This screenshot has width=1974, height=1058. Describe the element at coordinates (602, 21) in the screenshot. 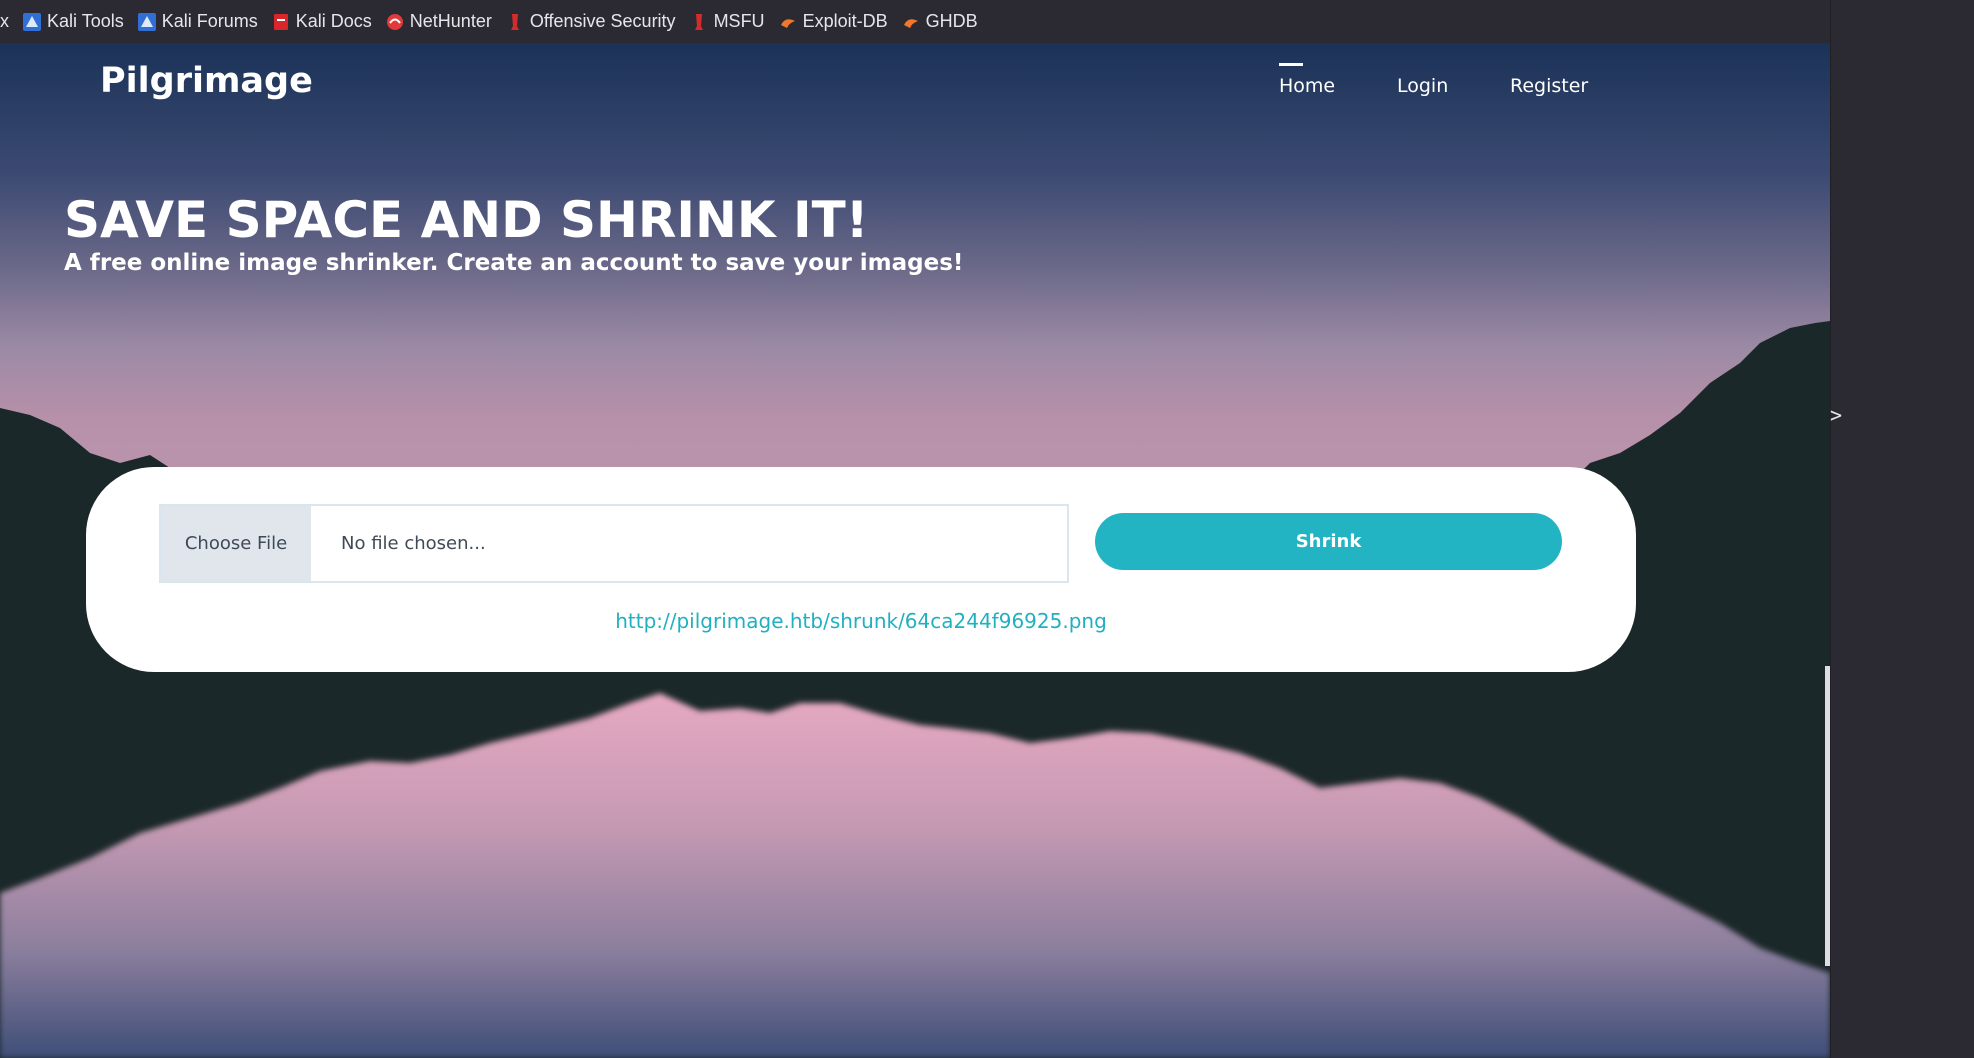

I see `bookmark-label: Offensive Security` at that location.